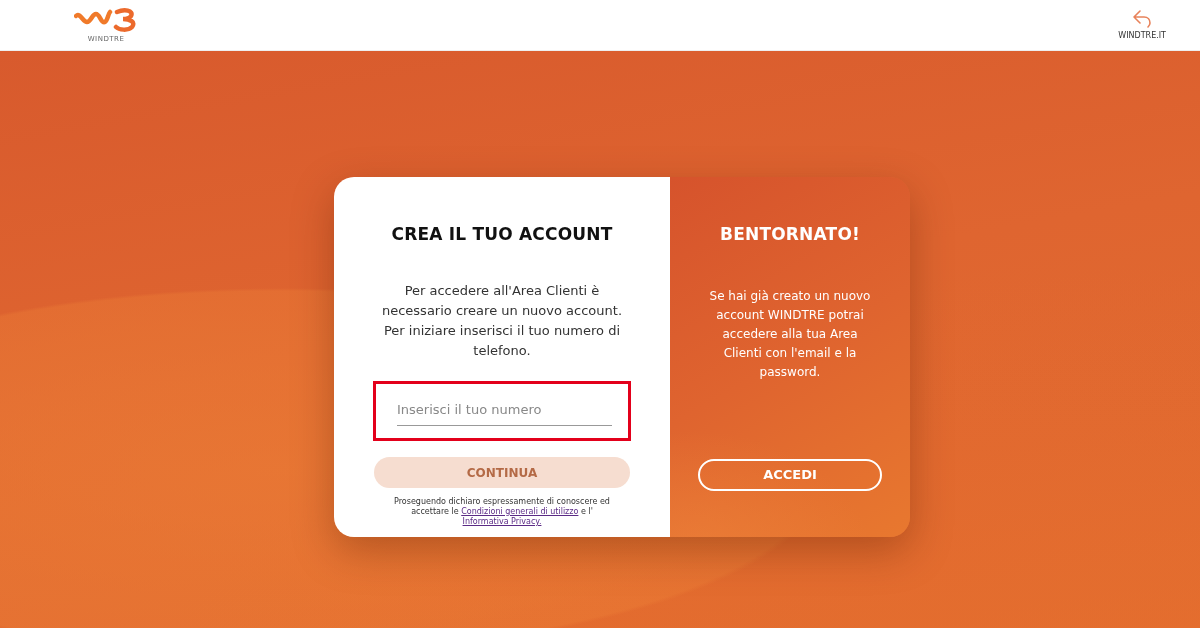 The height and width of the screenshot is (628, 1200). What do you see at coordinates (106, 19) in the screenshot?
I see `logo-icon` at bounding box center [106, 19].